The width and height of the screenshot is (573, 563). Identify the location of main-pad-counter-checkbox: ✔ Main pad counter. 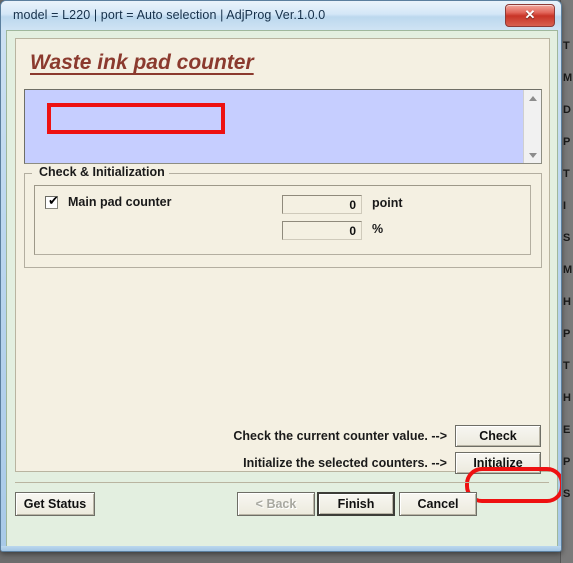
(108, 202).